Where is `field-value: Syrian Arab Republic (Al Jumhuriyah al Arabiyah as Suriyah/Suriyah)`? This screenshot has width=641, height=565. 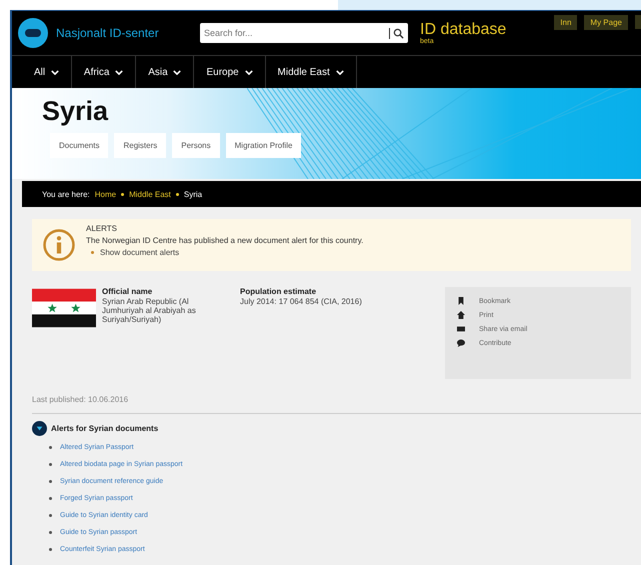
field-value: Syrian Arab Republic (Al Jumhuriyah al Arabiyah as Suriyah/Suriyah) is located at coordinates (149, 310).